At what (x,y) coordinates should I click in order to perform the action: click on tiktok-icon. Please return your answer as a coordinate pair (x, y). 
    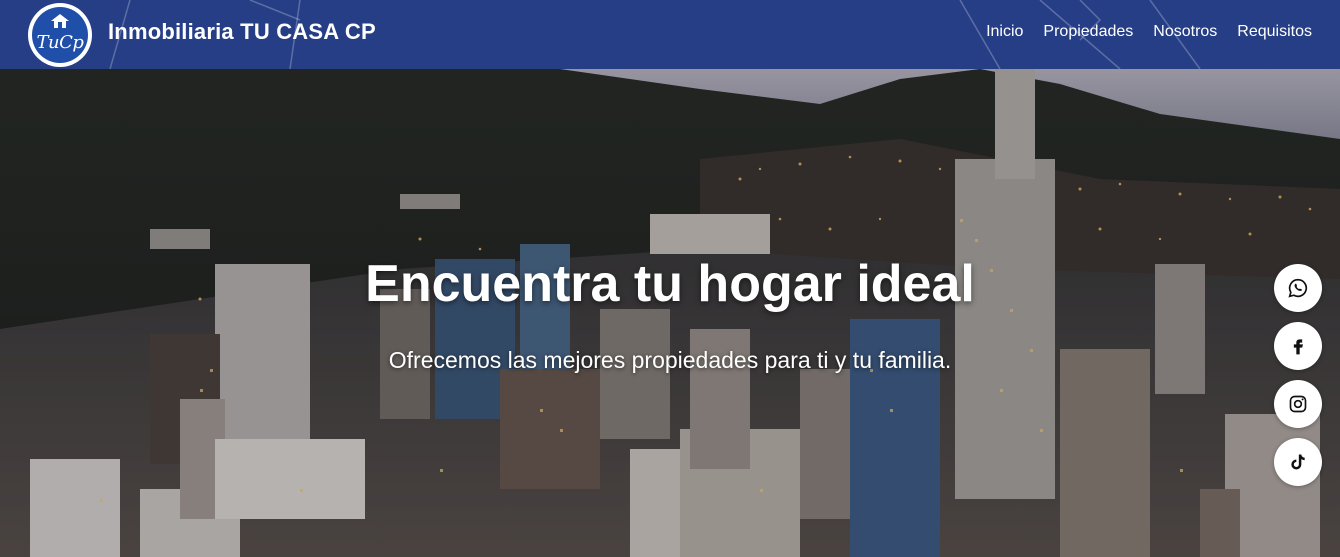
    Looking at the image, I should click on (1298, 462).